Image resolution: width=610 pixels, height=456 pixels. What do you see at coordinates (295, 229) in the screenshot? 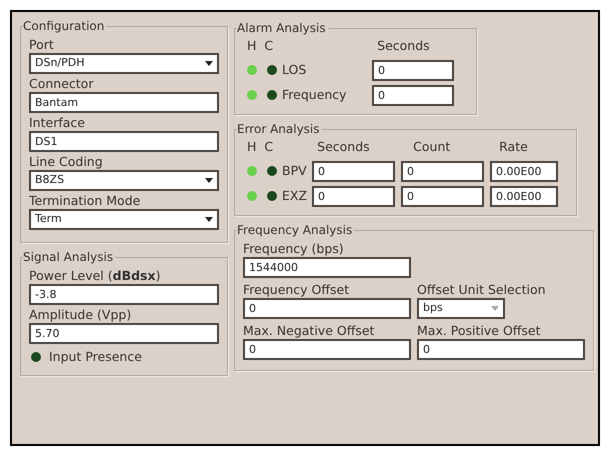
I see `group-title: Frequency Analysis` at bounding box center [295, 229].